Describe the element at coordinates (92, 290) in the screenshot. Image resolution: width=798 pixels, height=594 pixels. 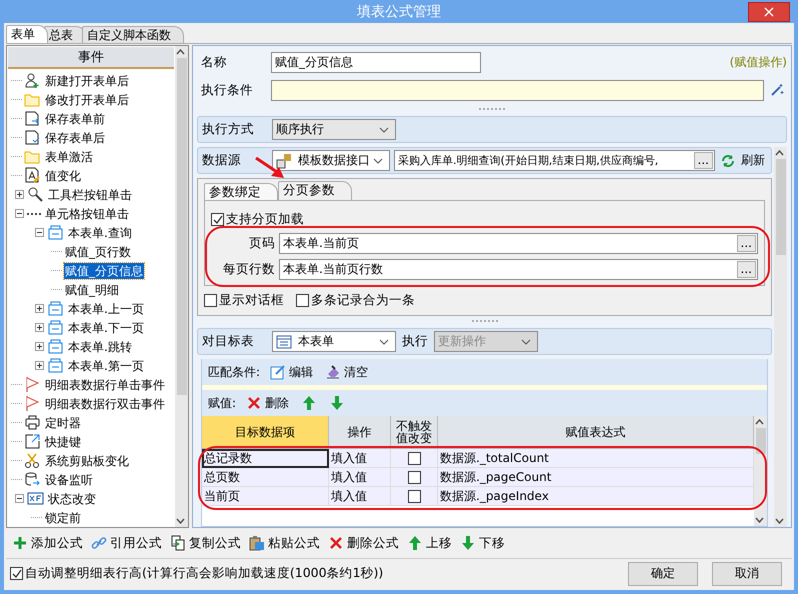
I see `tree-item: 赋值_明细` at that location.